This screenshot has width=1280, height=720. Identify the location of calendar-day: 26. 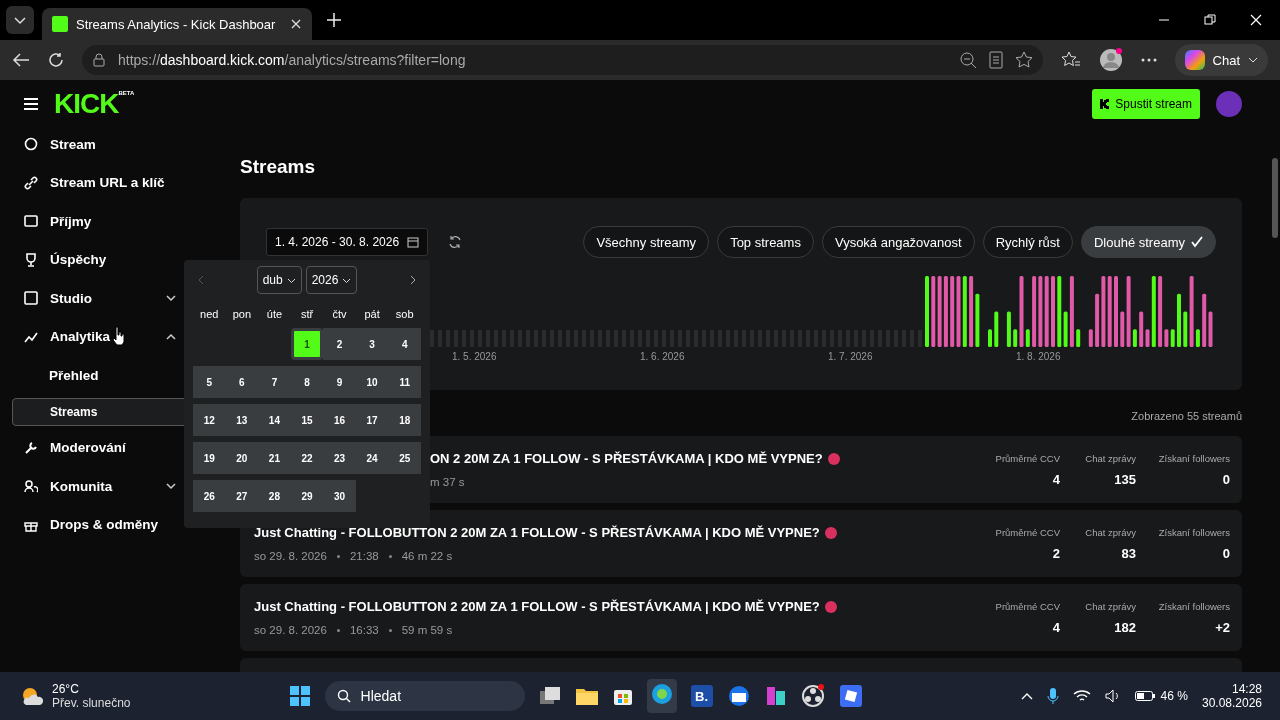
(209, 496).